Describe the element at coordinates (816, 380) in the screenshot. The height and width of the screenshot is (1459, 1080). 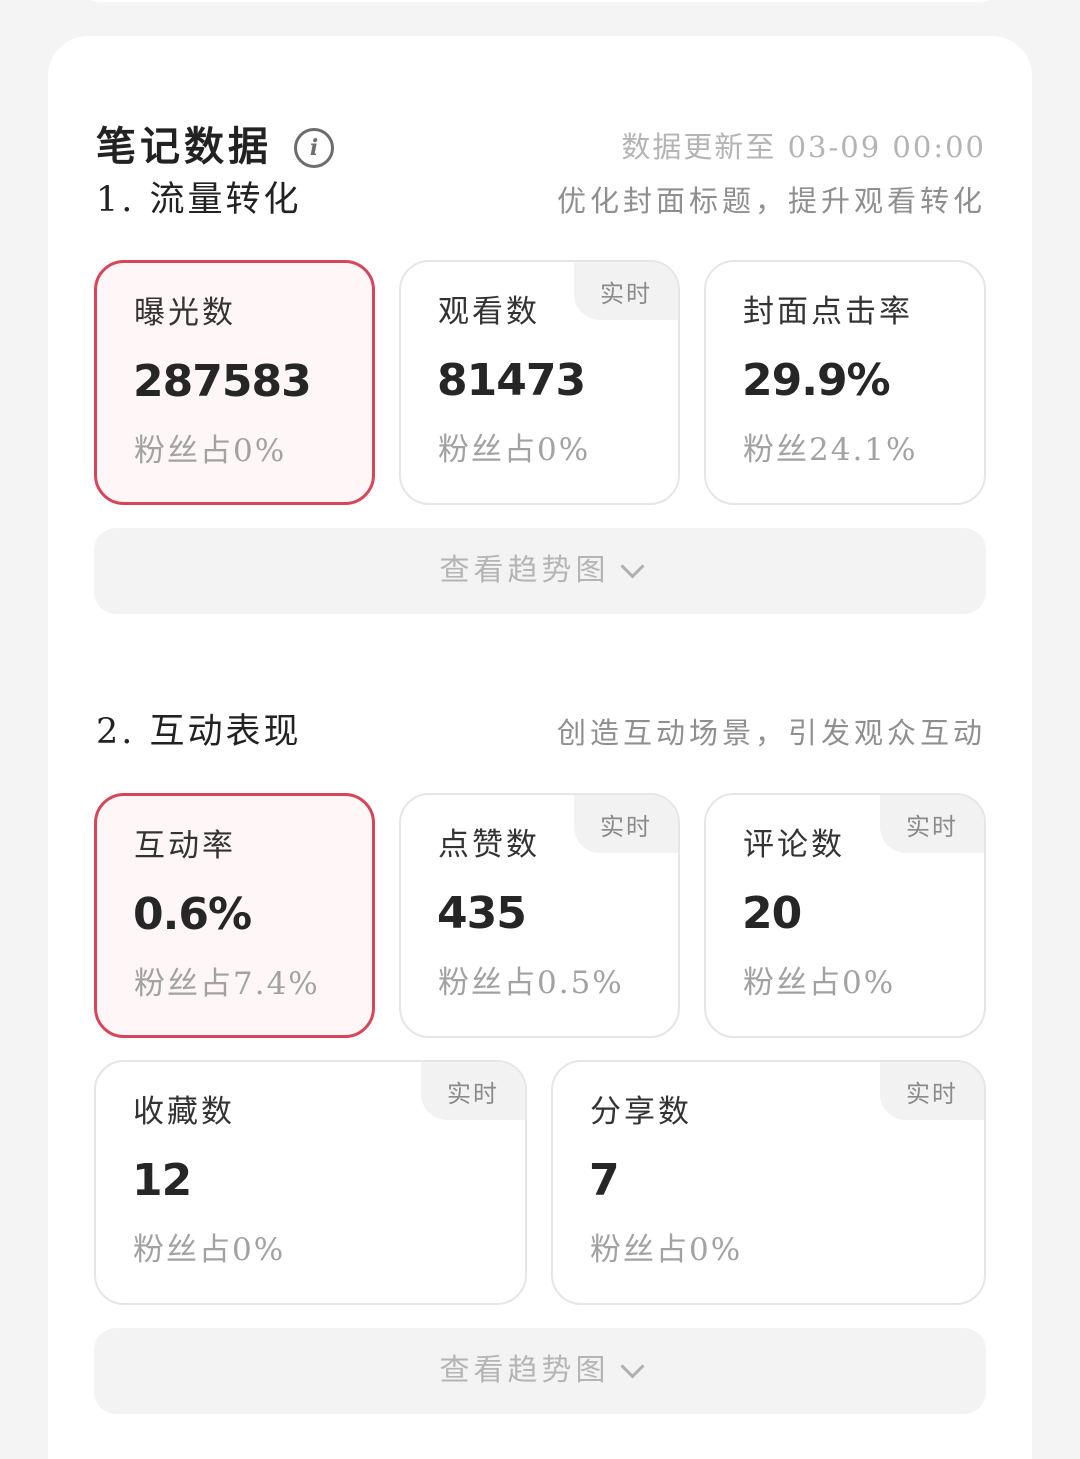
I see `metric-value: 29.9%` at that location.